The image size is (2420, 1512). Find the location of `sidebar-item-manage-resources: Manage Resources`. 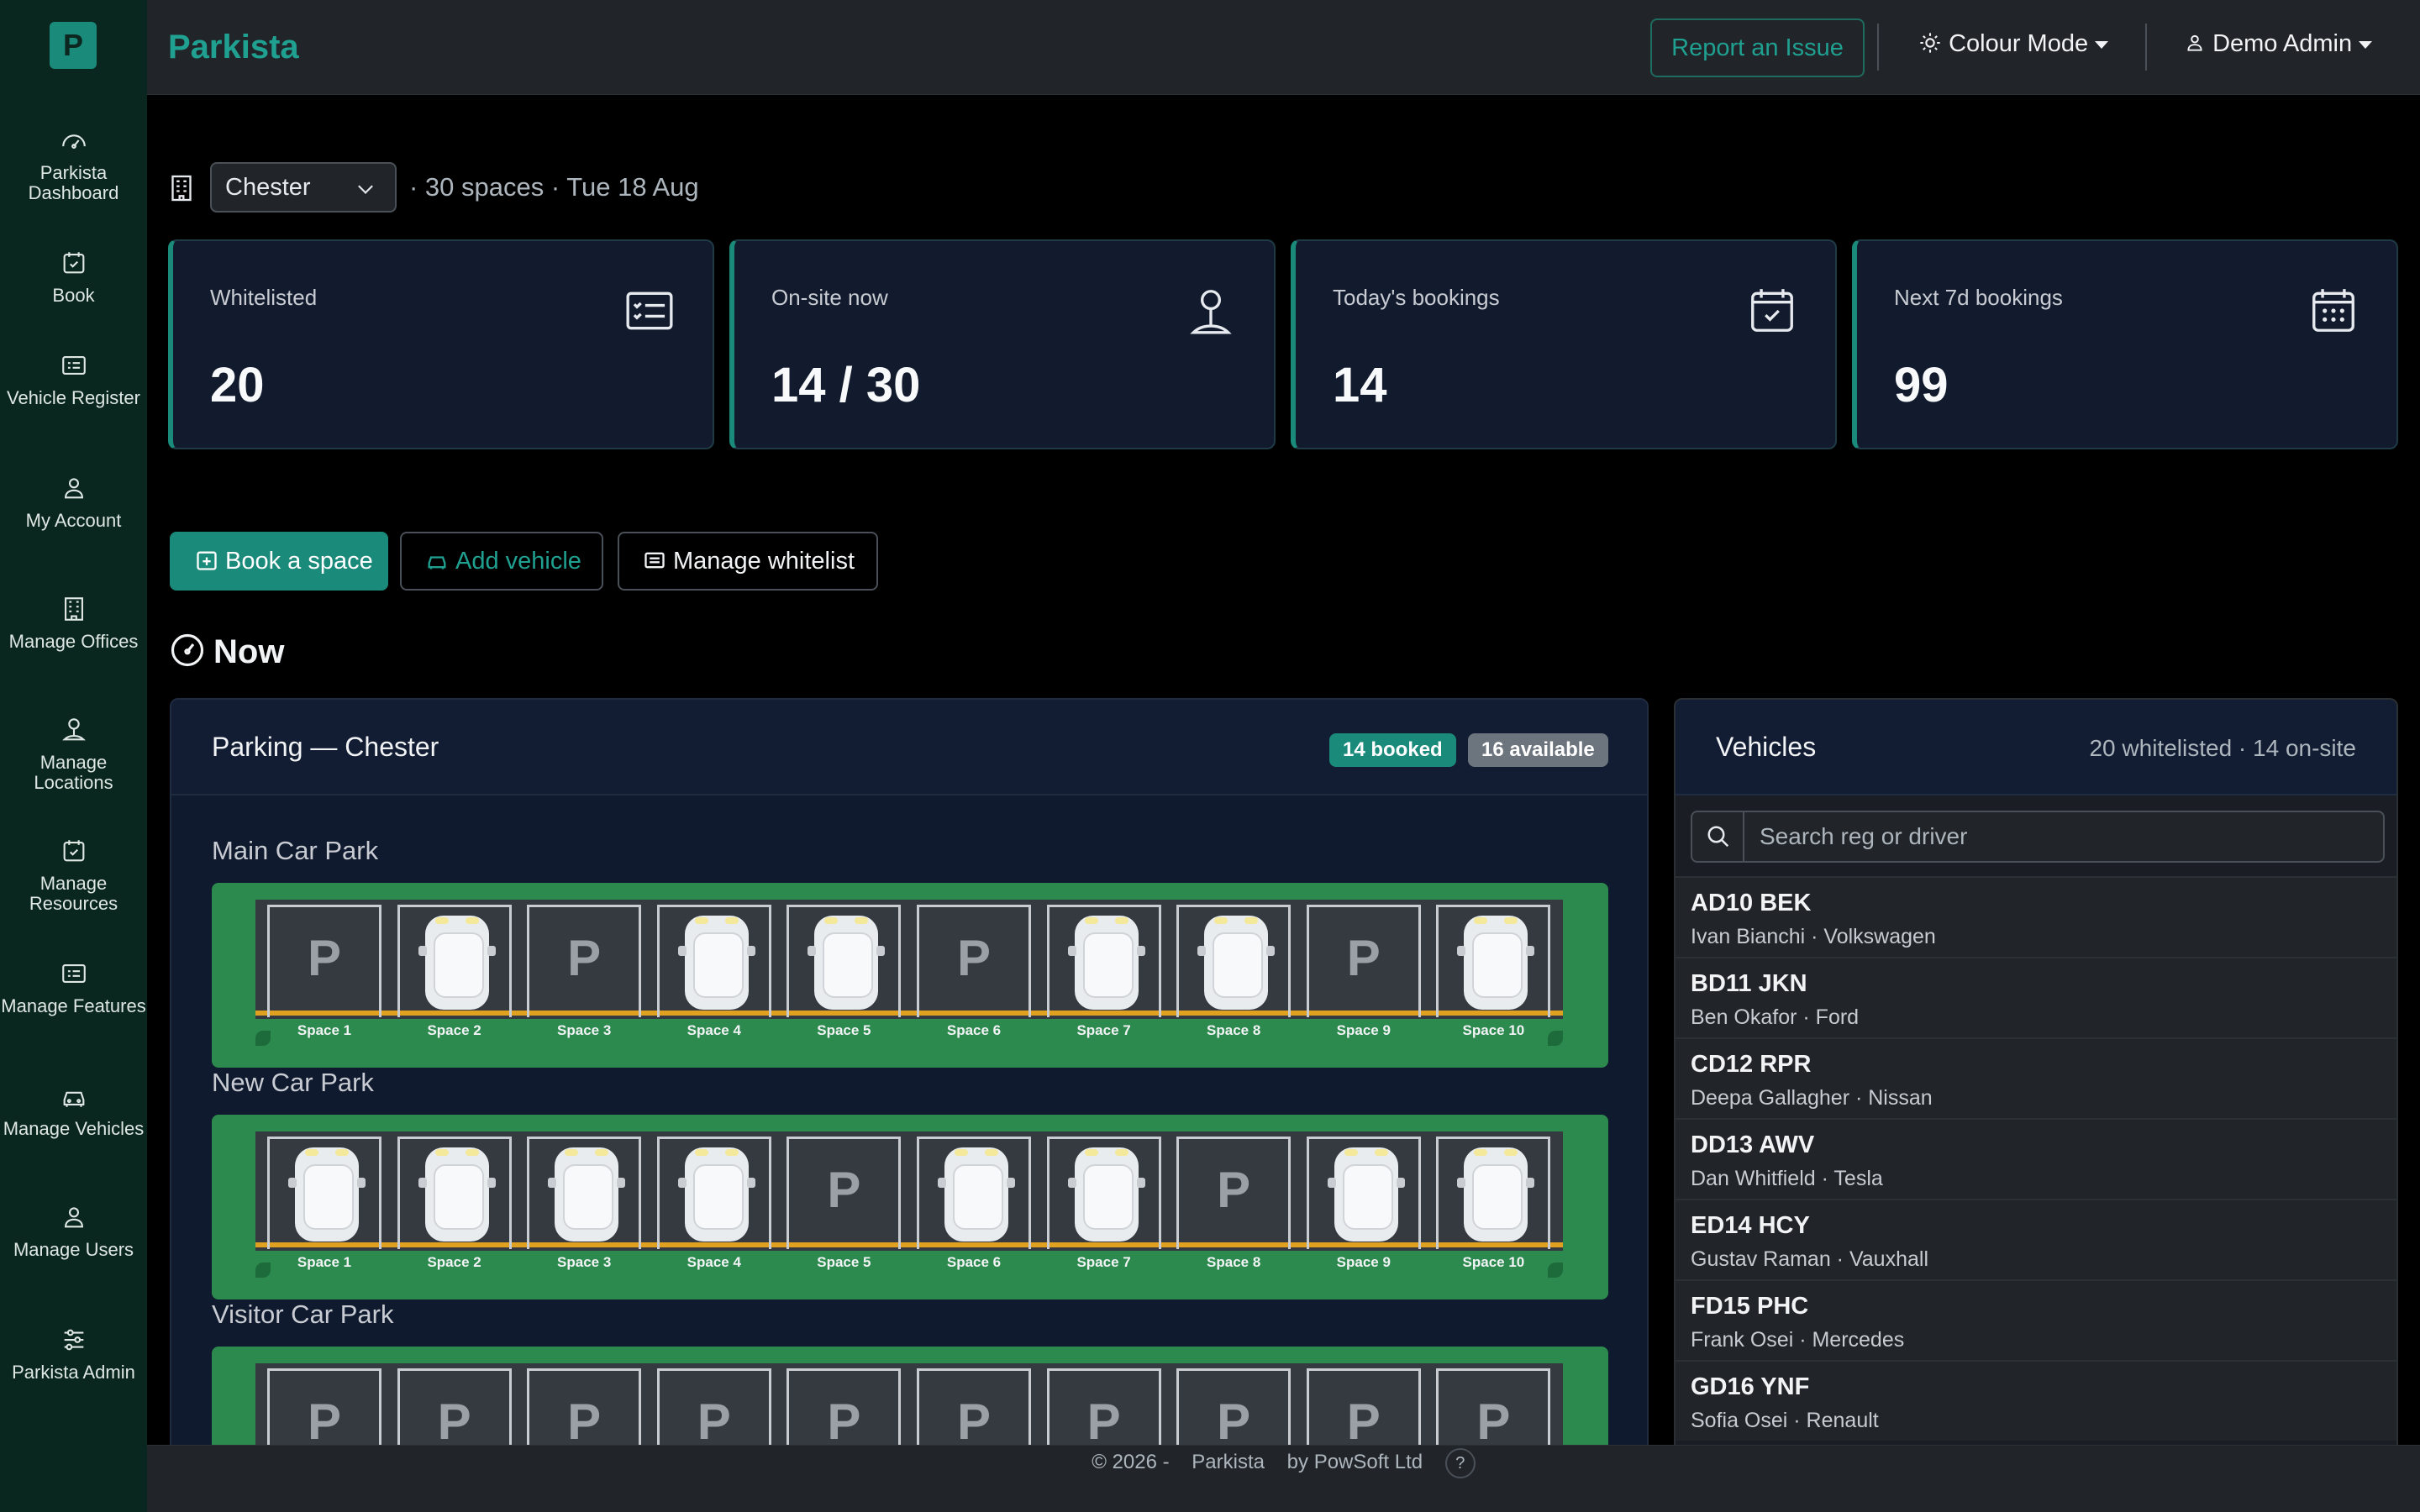

sidebar-item-manage-resources: Manage Resources is located at coordinates (73, 875).